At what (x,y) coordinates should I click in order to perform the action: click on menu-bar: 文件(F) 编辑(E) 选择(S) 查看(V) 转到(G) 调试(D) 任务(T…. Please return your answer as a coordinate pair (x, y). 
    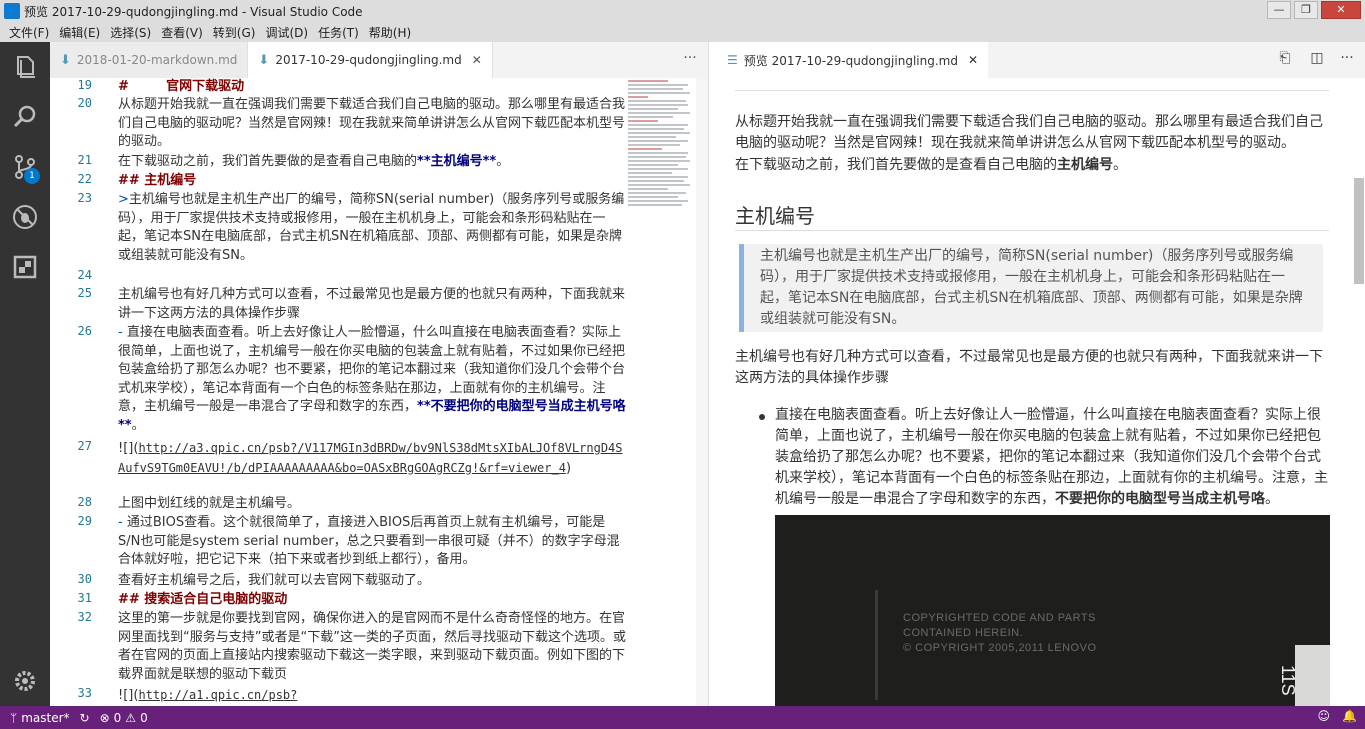
    Looking at the image, I should click on (682, 32).